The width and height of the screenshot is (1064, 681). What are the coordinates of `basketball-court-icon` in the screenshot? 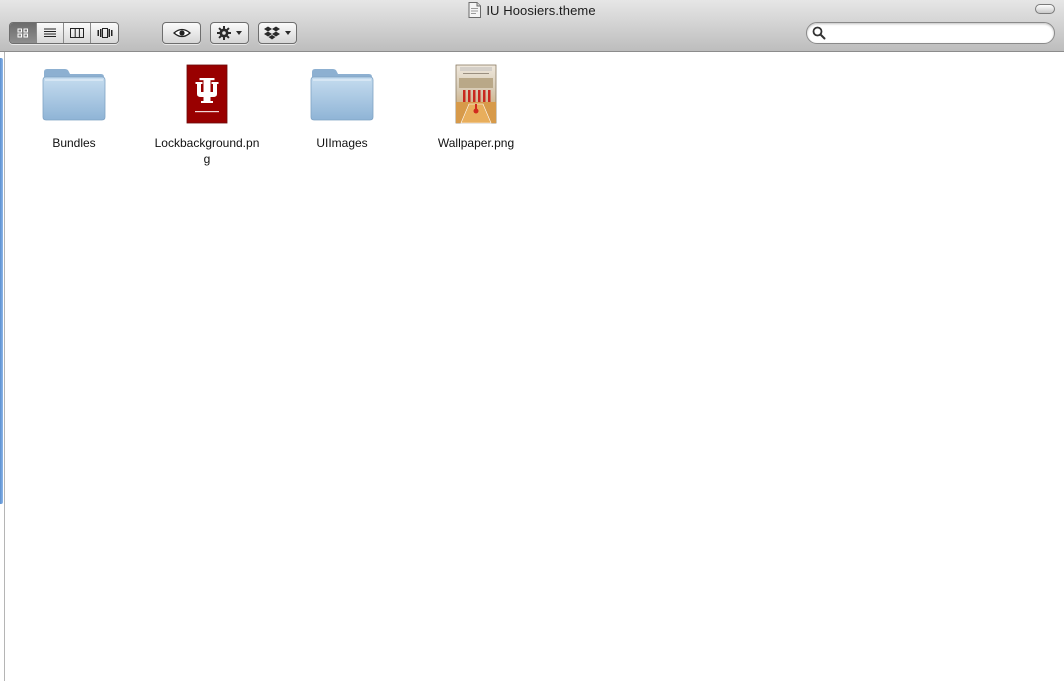 It's located at (476, 94).